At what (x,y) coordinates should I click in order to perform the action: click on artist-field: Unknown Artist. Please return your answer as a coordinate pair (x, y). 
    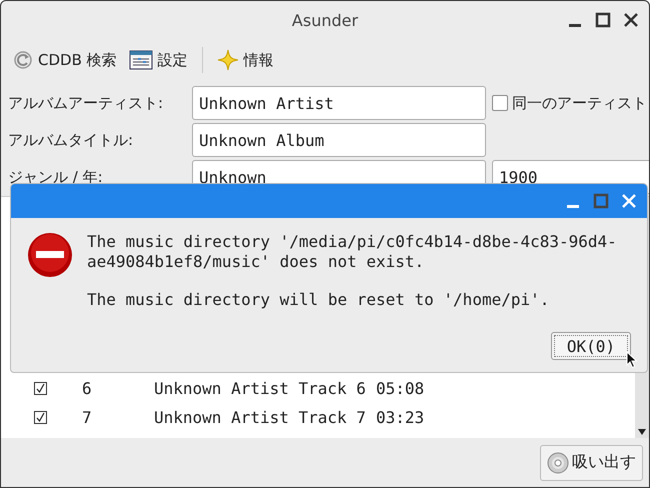
    Looking at the image, I should click on (339, 103).